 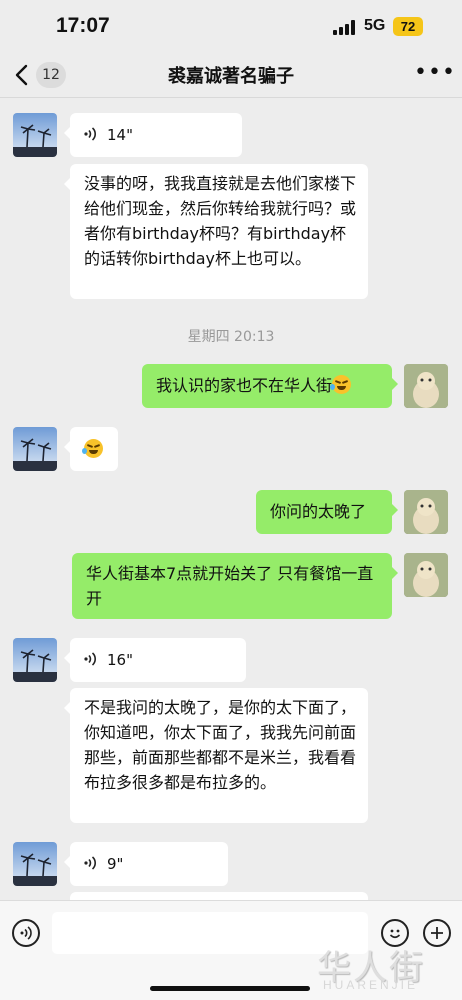 What do you see at coordinates (408, 26) in the screenshot?
I see `battery-indicator: 72` at bounding box center [408, 26].